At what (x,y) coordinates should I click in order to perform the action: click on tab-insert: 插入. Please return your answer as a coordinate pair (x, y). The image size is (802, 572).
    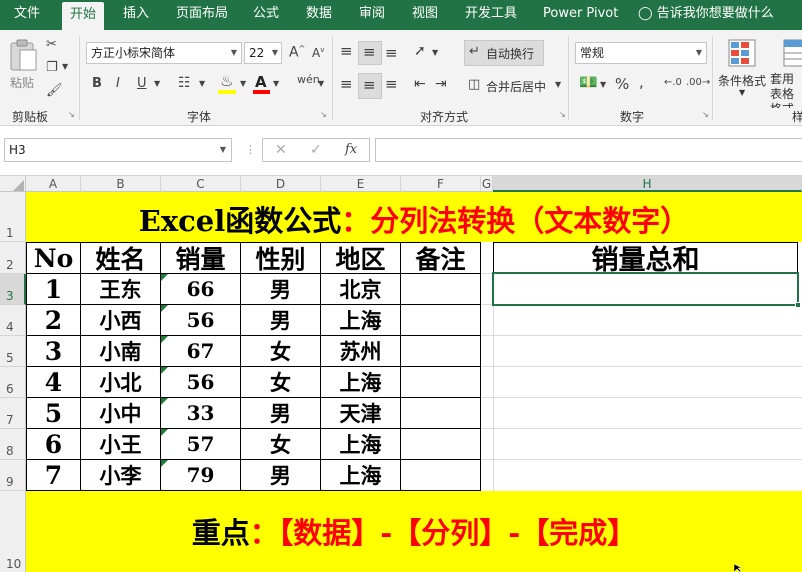
    Looking at the image, I should click on (136, 15).